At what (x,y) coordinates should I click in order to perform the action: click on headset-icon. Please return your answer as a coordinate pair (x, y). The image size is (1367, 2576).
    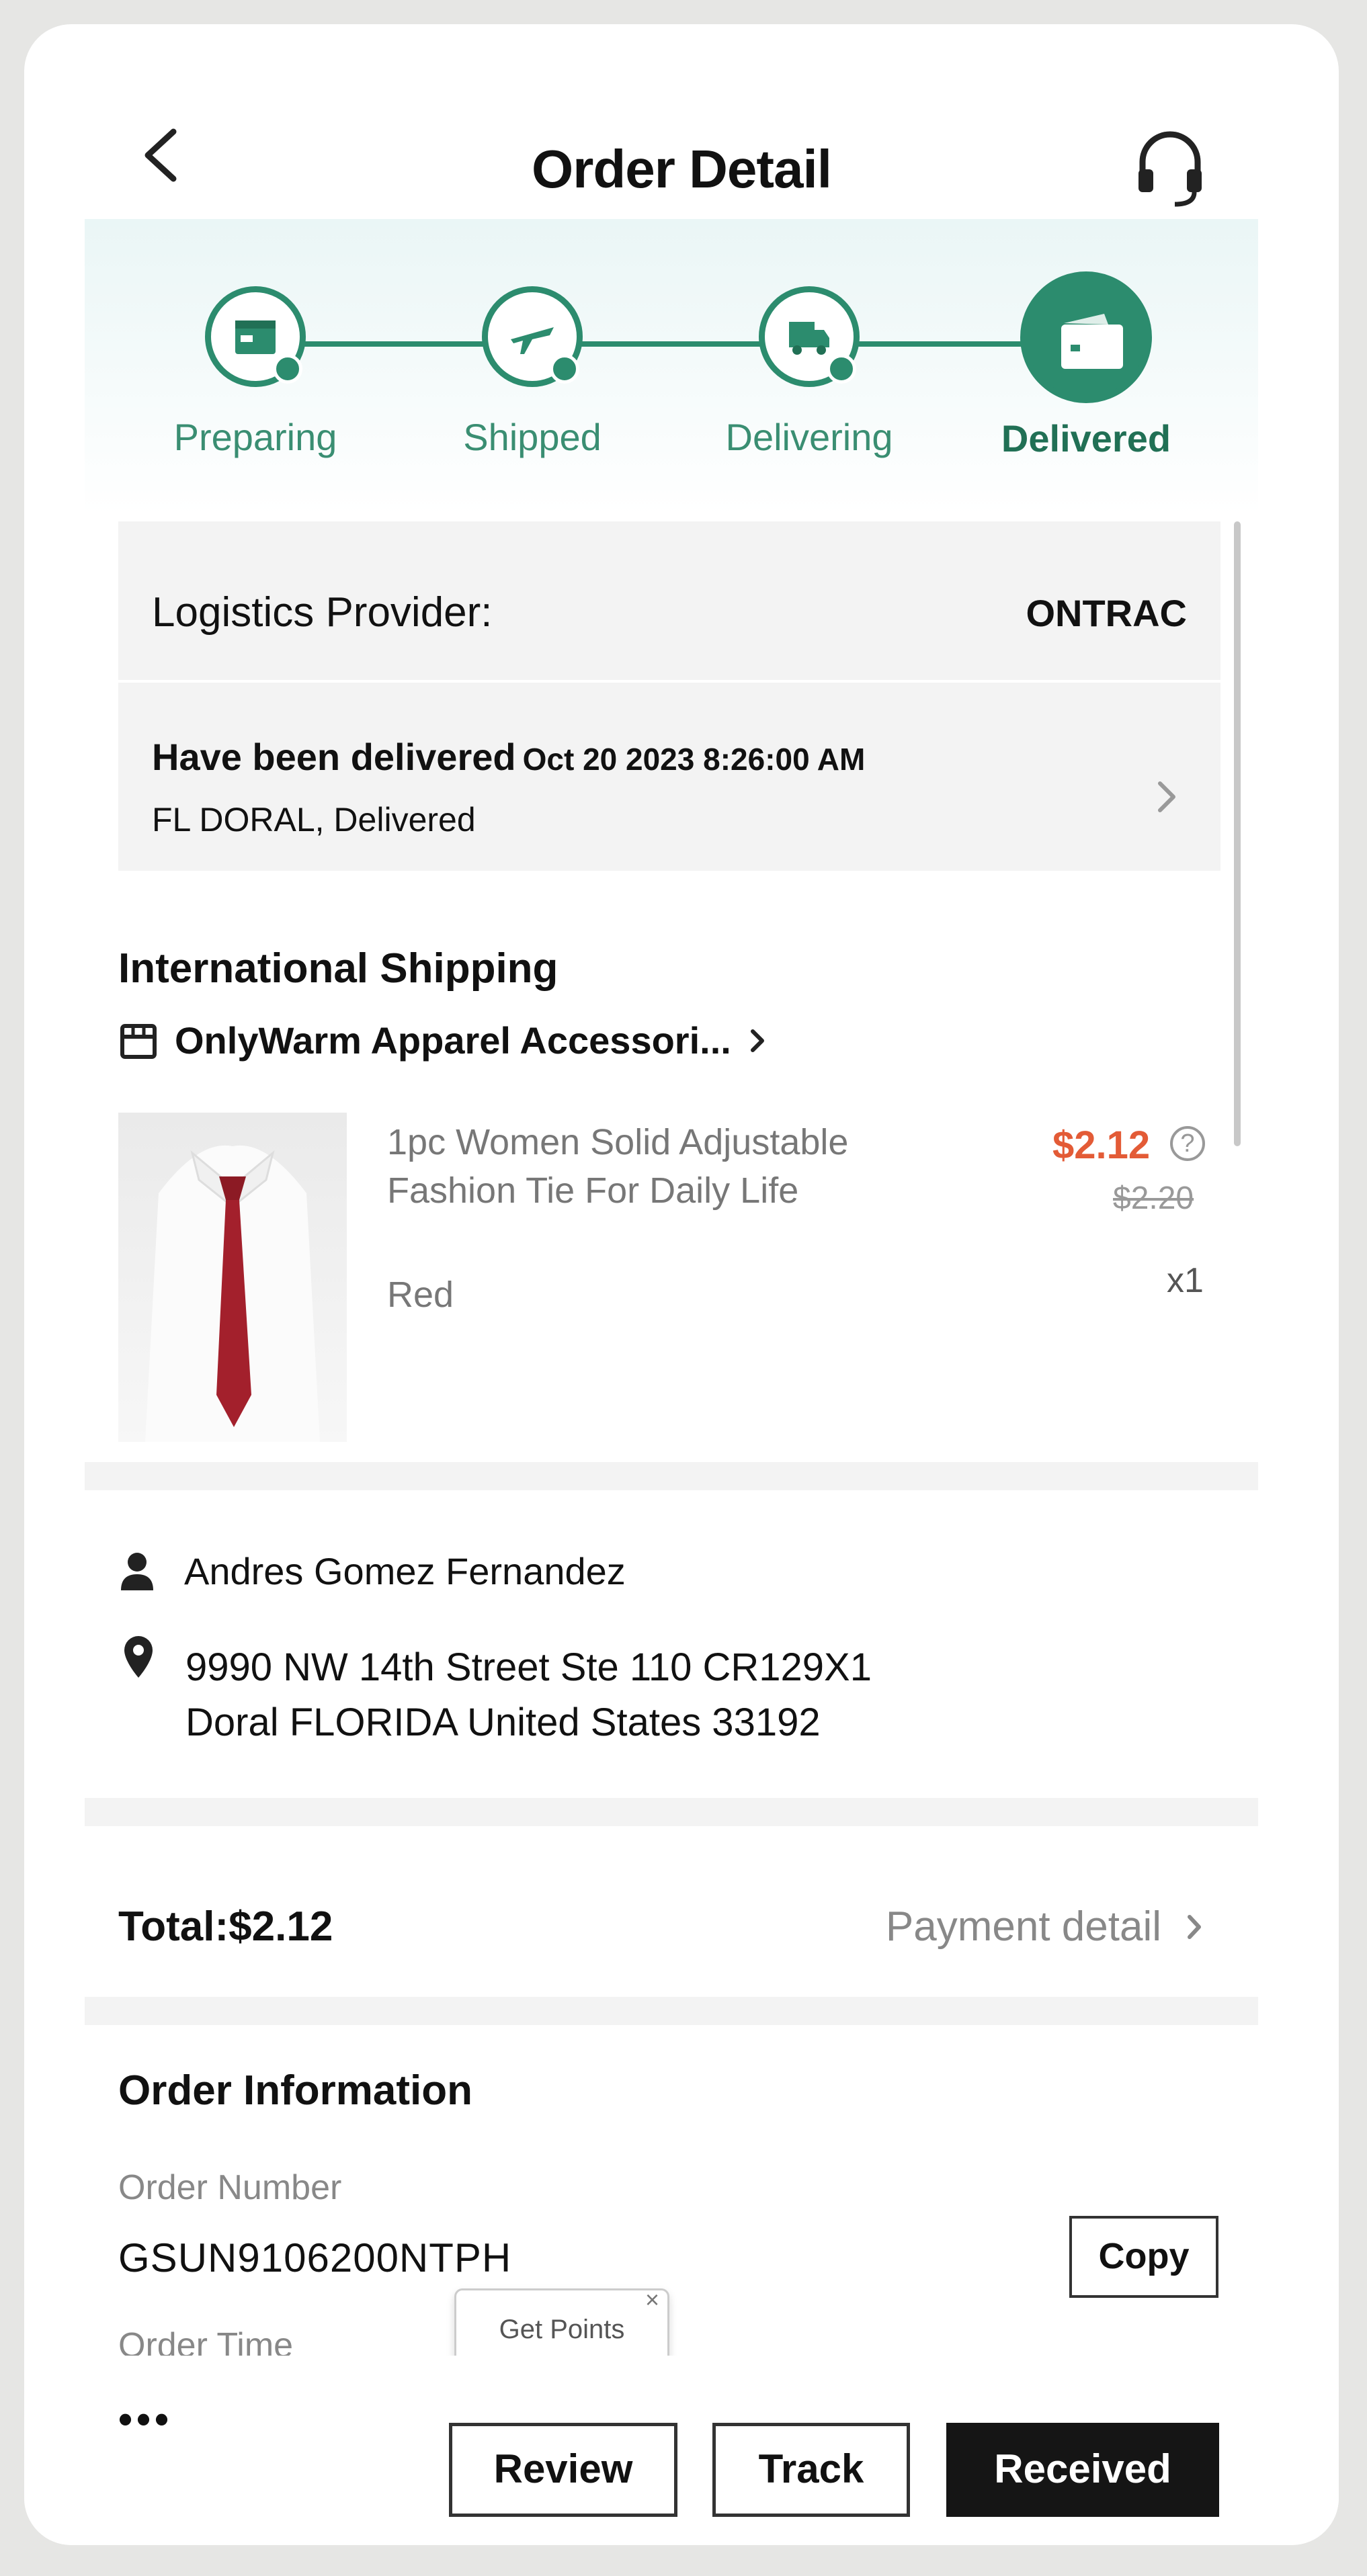
    Looking at the image, I should click on (1170, 169).